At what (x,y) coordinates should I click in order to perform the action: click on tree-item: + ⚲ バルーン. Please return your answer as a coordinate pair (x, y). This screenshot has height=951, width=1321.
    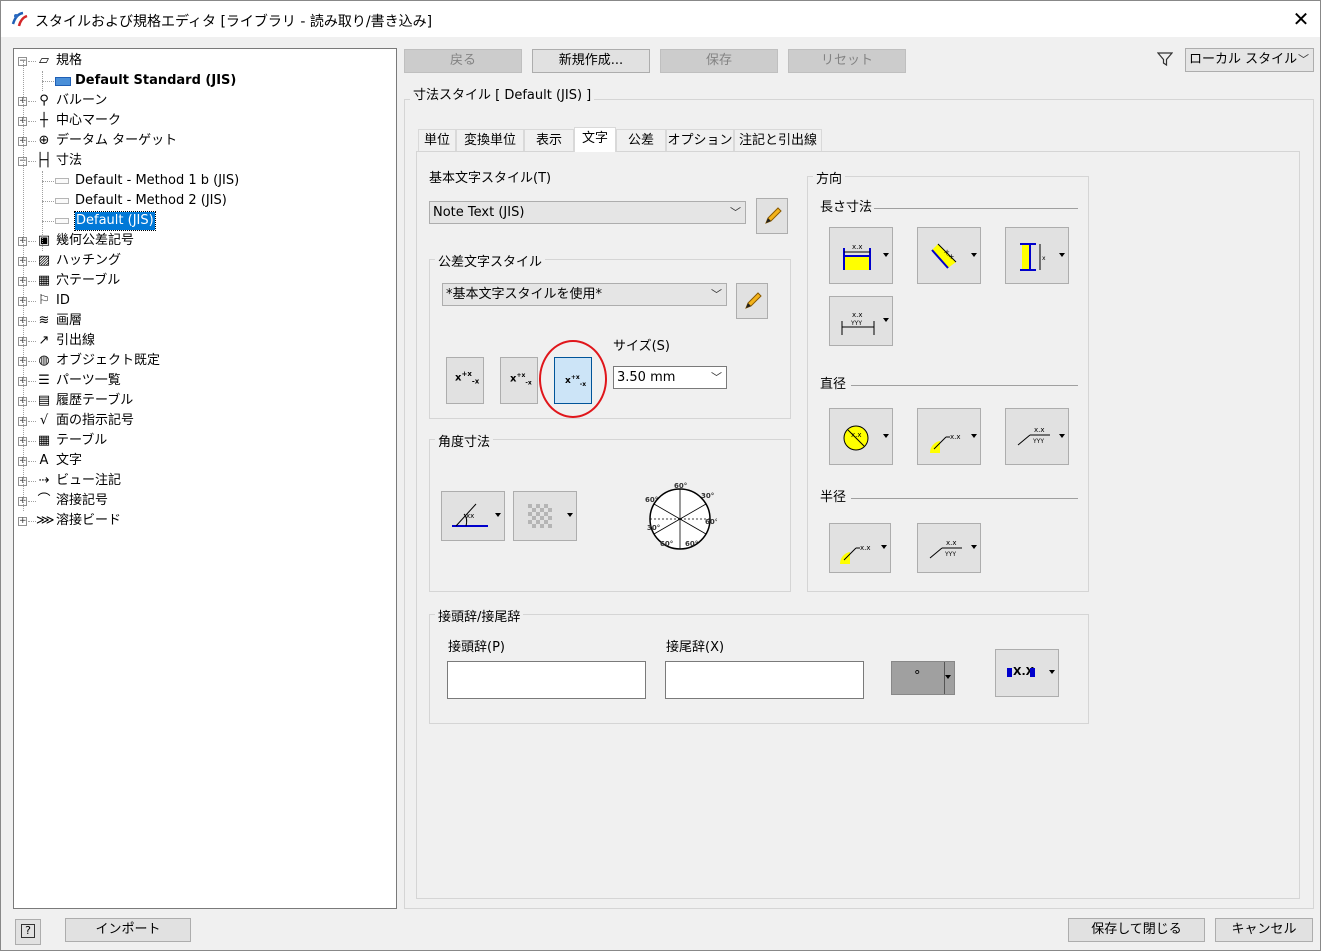
    Looking at the image, I should click on (204, 101).